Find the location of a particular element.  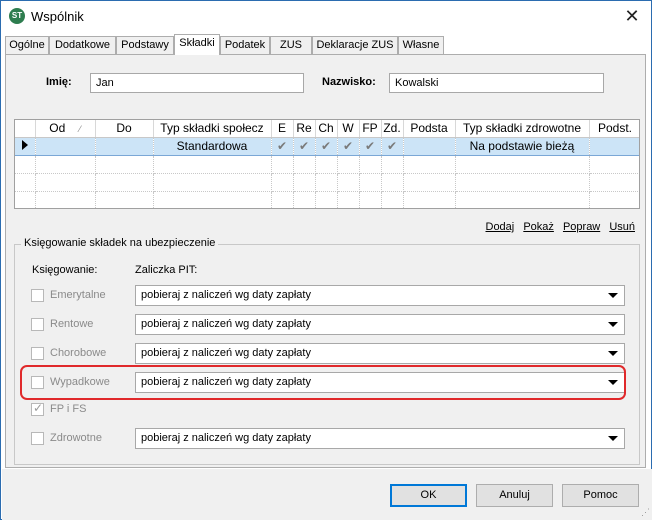

groupbox-title: Księgowanie składek na ubezpieczenie is located at coordinates (120, 243).